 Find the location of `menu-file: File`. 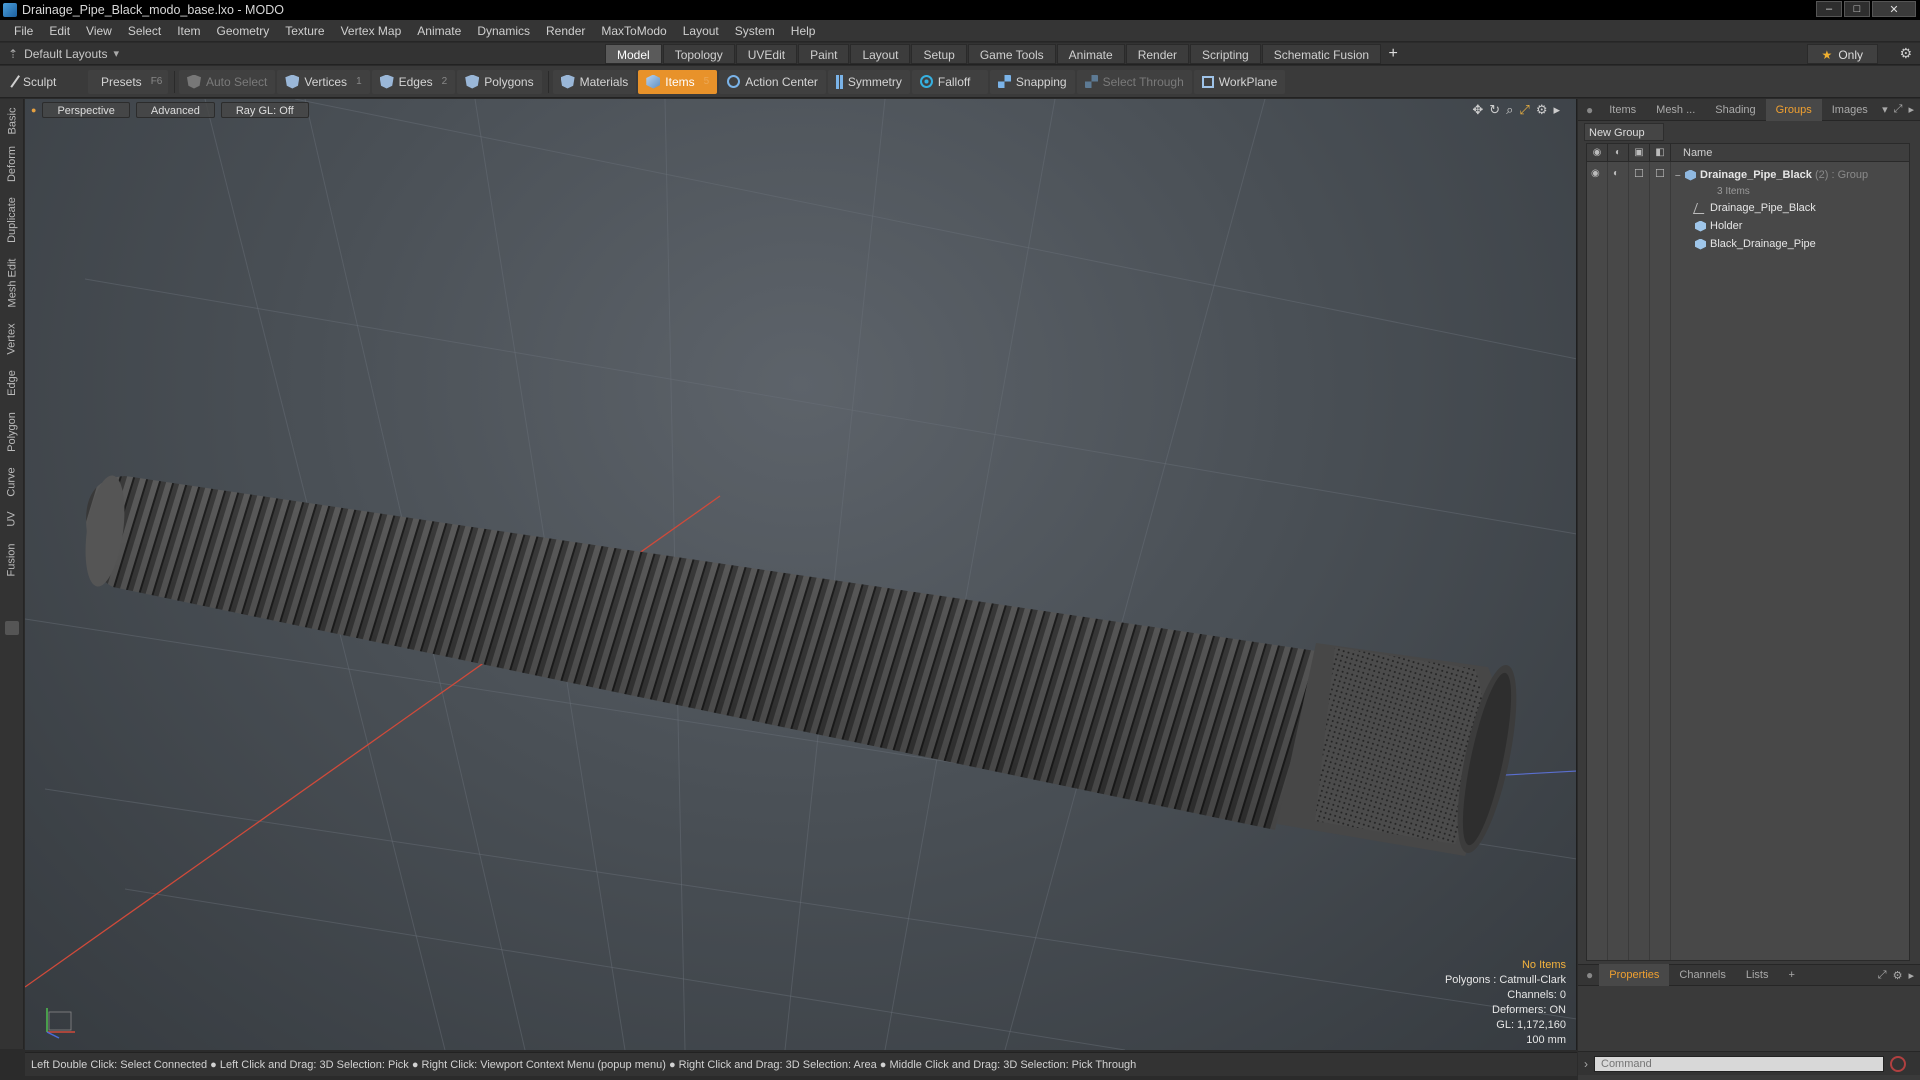

menu-file: File is located at coordinates (23, 31).